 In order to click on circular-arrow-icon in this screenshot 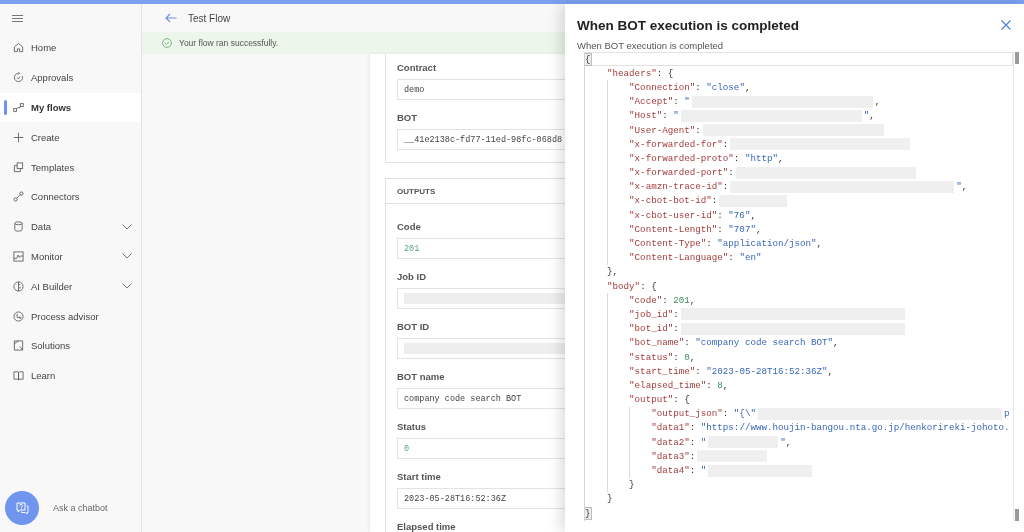, I will do `click(18, 78)`.